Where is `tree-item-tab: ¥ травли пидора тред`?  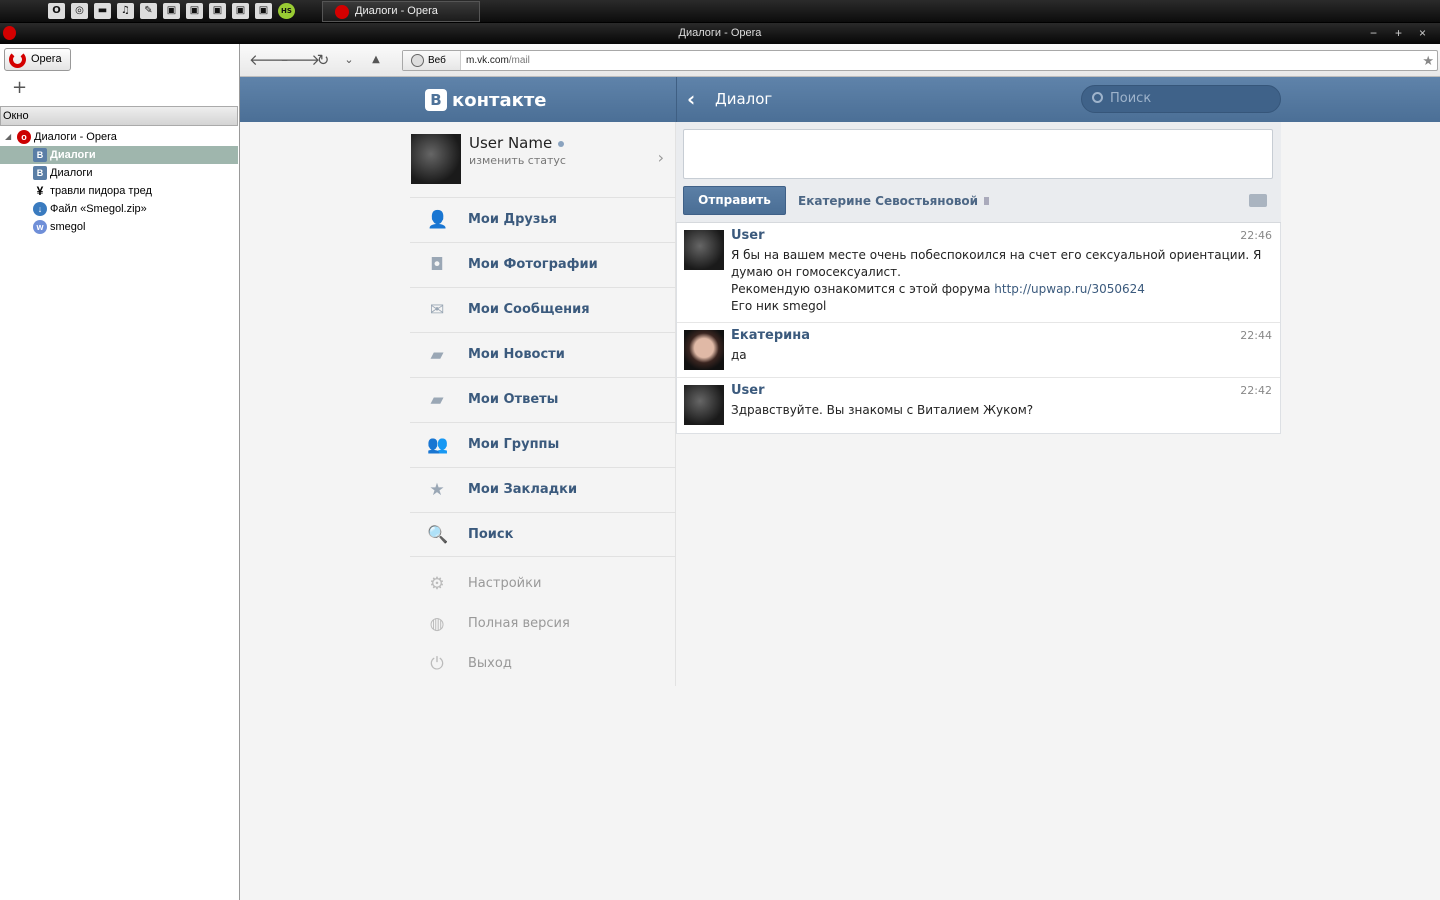 tree-item-tab: ¥ травли пидора тред is located at coordinates (119, 191).